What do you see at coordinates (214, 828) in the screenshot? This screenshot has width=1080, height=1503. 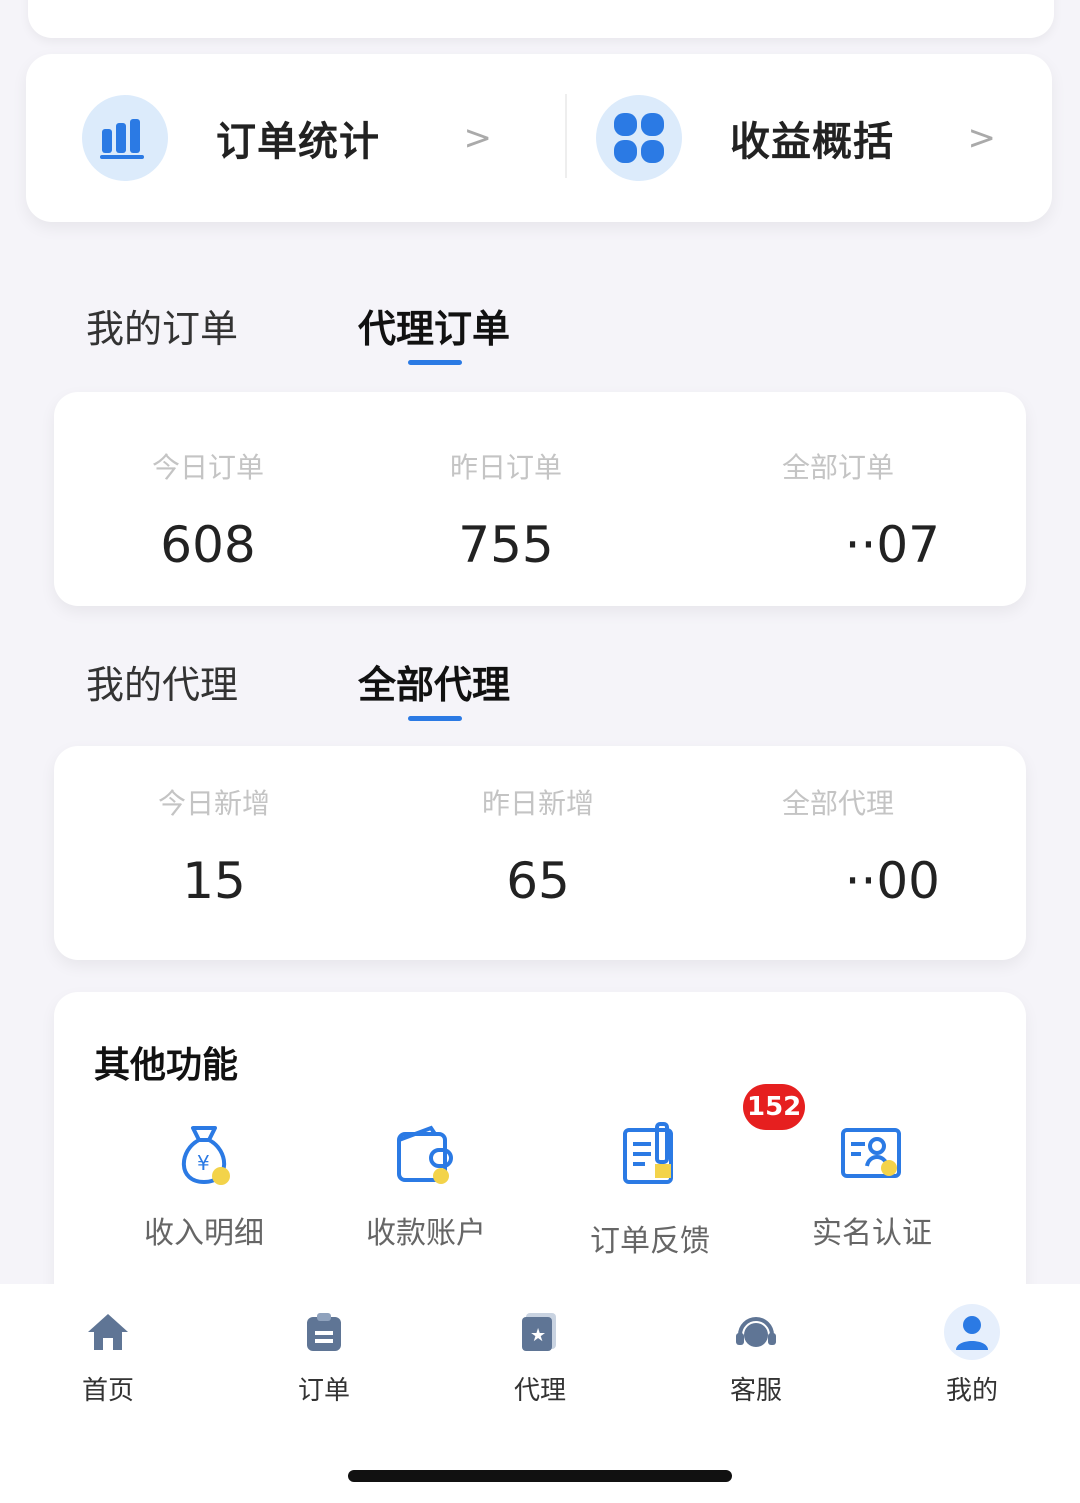 I see `stat-today-new: 今日新增 15` at bounding box center [214, 828].